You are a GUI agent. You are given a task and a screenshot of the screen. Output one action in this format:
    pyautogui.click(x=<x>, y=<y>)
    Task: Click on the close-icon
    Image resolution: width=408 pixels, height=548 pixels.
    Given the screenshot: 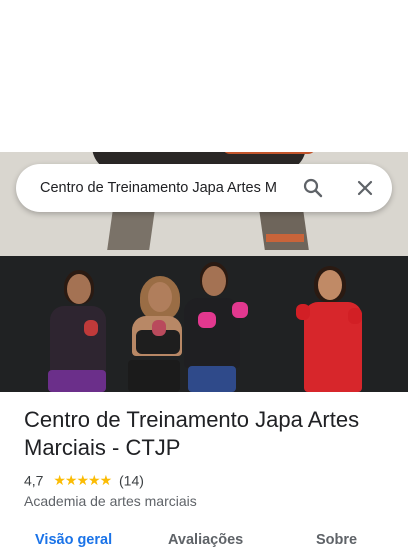 What is the action you would take?
    pyautogui.click(x=365, y=188)
    